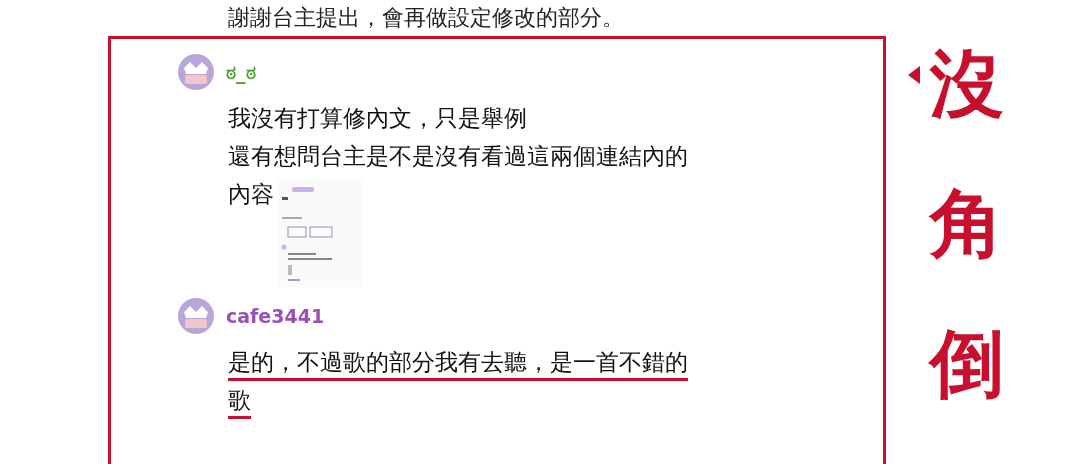 This screenshot has width=1080, height=464. What do you see at coordinates (967, 363) in the screenshot?
I see `annotation-text: 倒` at bounding box center [967, 363].